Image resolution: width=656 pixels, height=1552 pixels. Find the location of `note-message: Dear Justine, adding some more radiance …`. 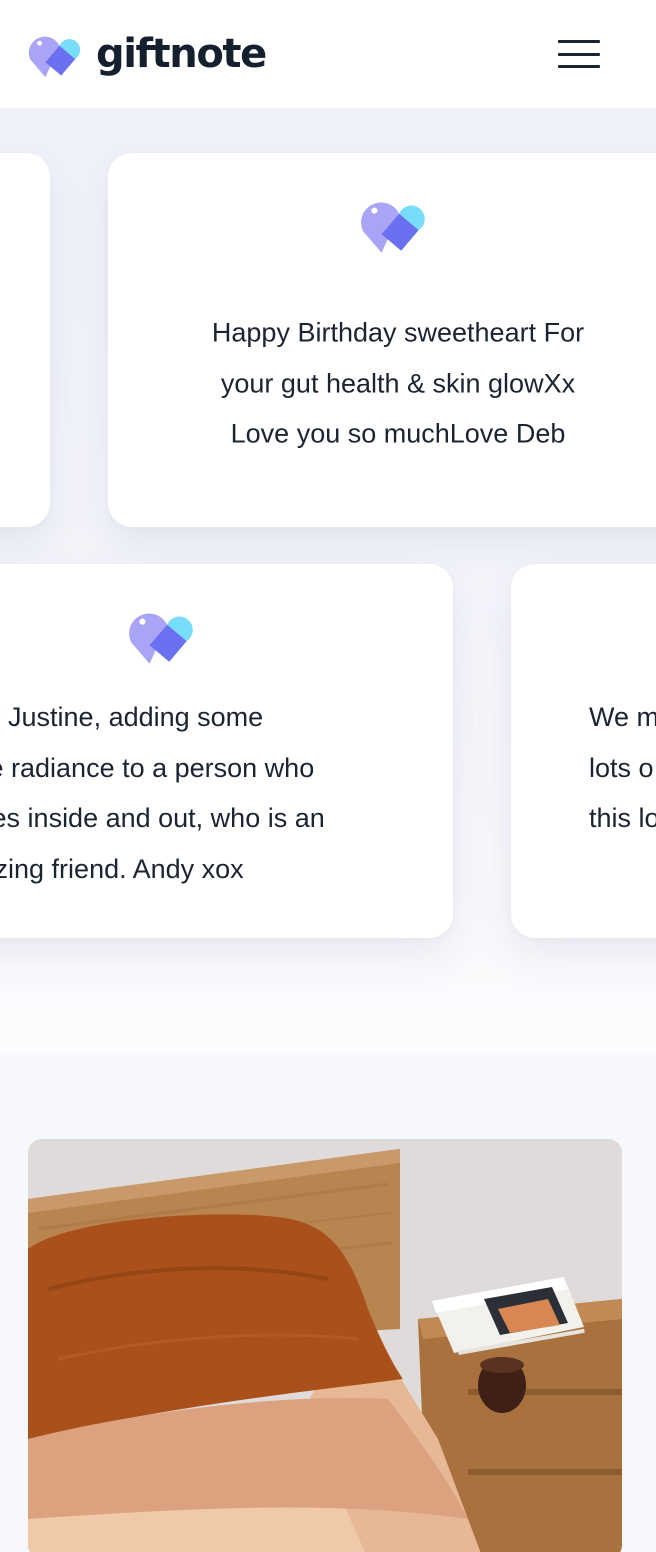

note-message: Dear Justine, adding some more radiance … is located at coordinates (162, 793).